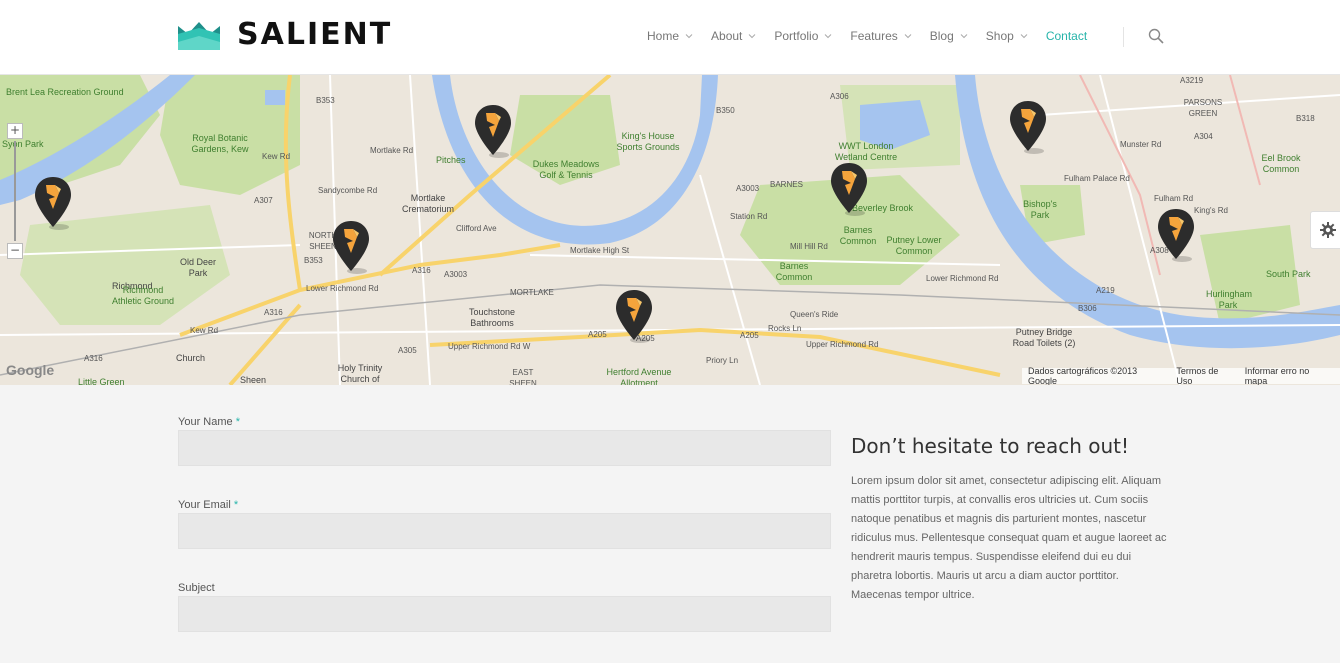 The image size is (1340, 663). I want to click on email-input, so click(504, 531).